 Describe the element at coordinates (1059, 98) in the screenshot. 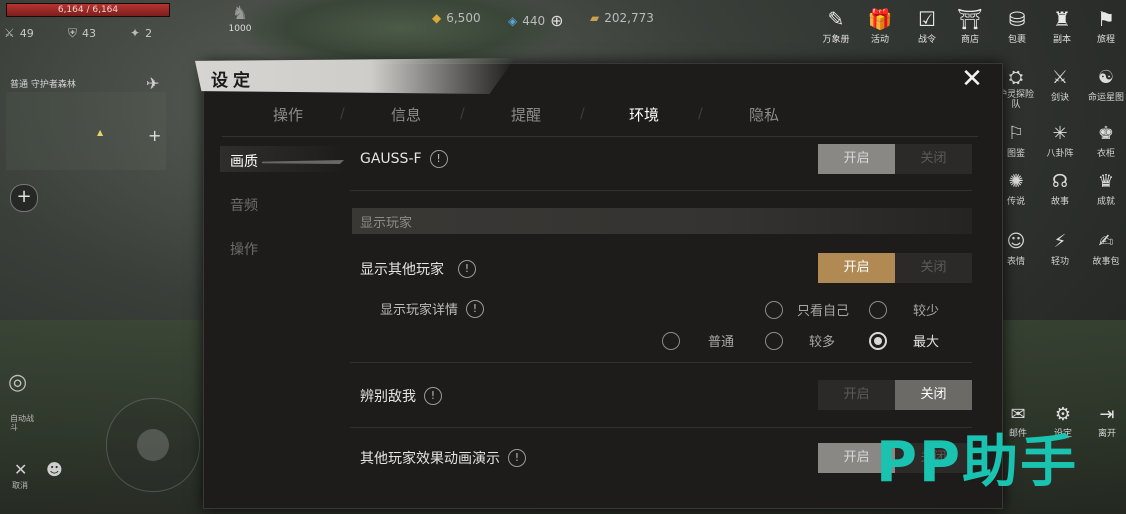

I see `menu-label: 剑诀` at that location.